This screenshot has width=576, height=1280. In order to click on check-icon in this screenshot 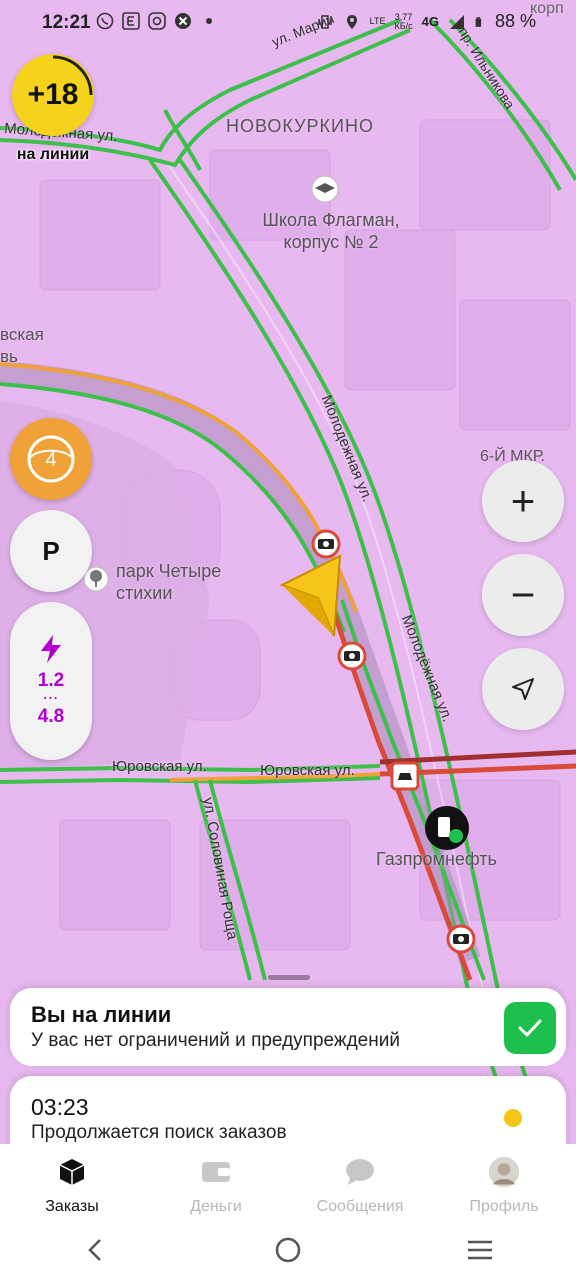, I will do `click(530, 1028)`.